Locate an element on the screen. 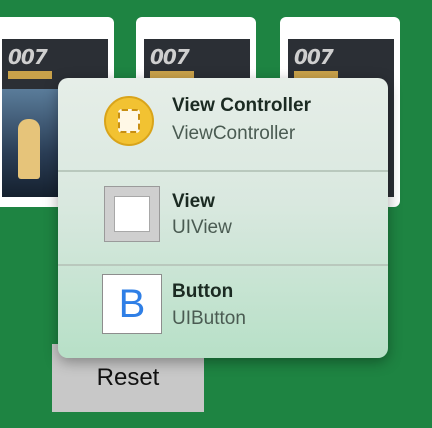 Image resolution: width=432 pixels, height=428 pixels. poster-title-strip is located at coordinates (30, 75).